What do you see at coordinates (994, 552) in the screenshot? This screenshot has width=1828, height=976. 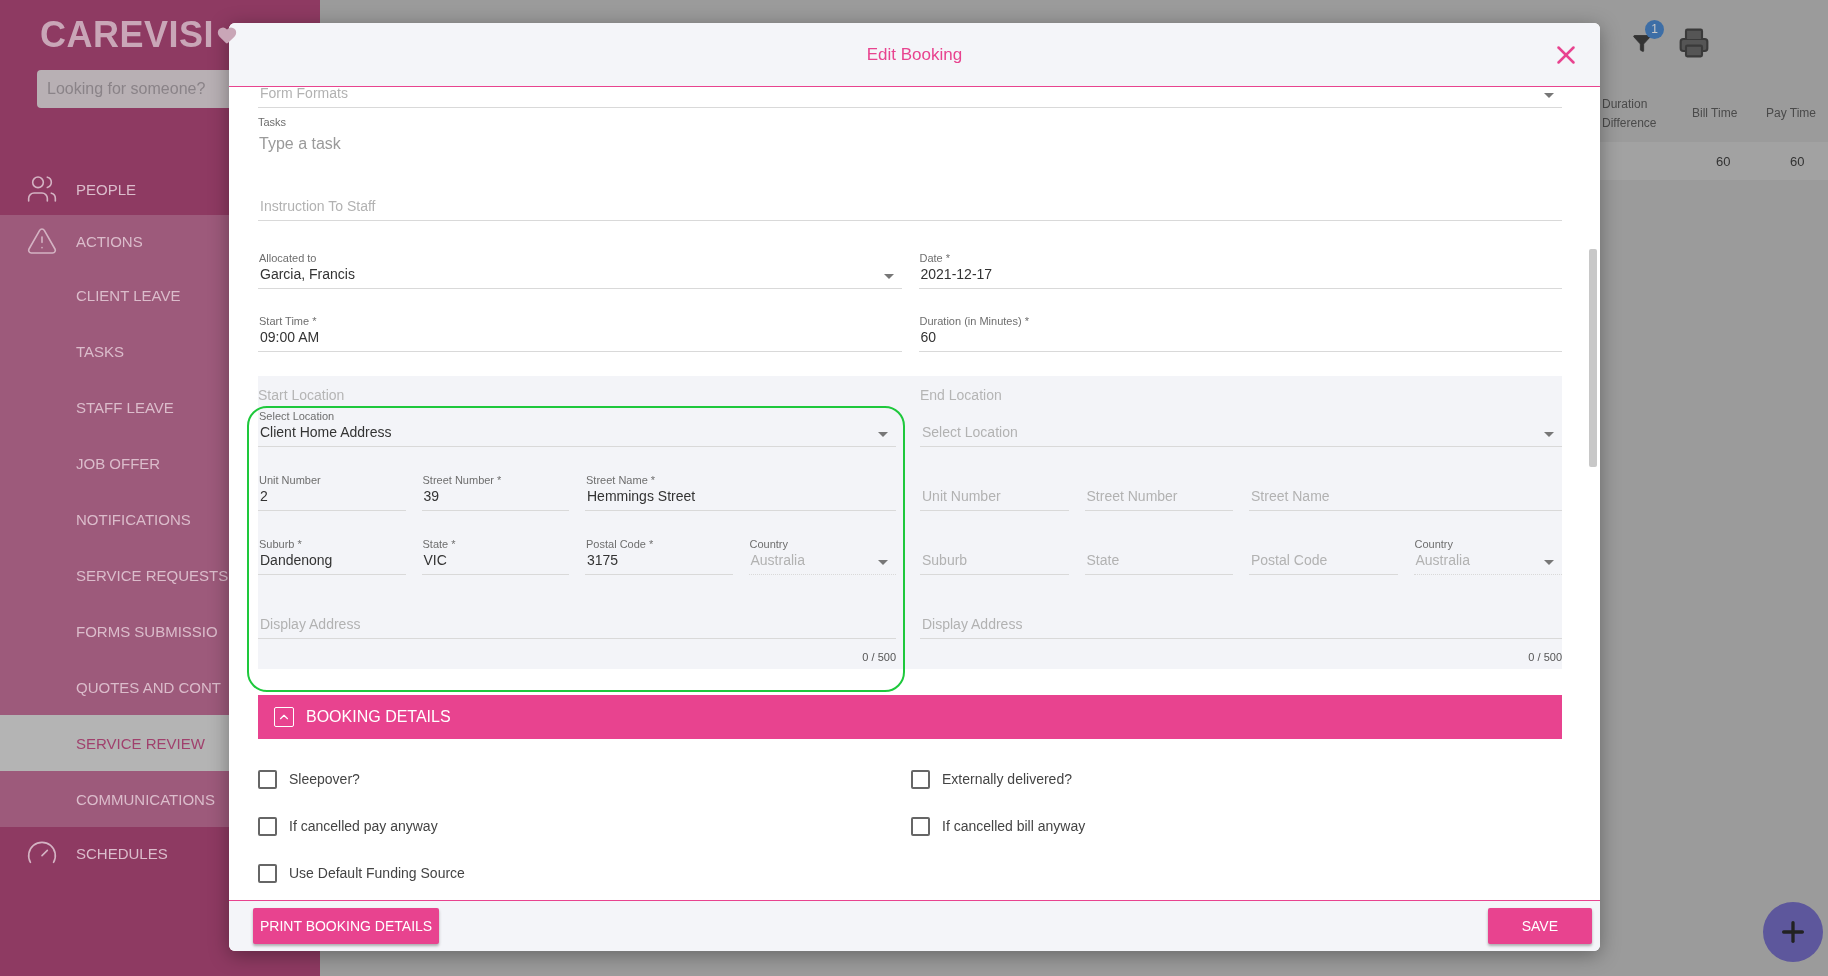 I see `text-field: Suburb` at bounding box center [994, 552].